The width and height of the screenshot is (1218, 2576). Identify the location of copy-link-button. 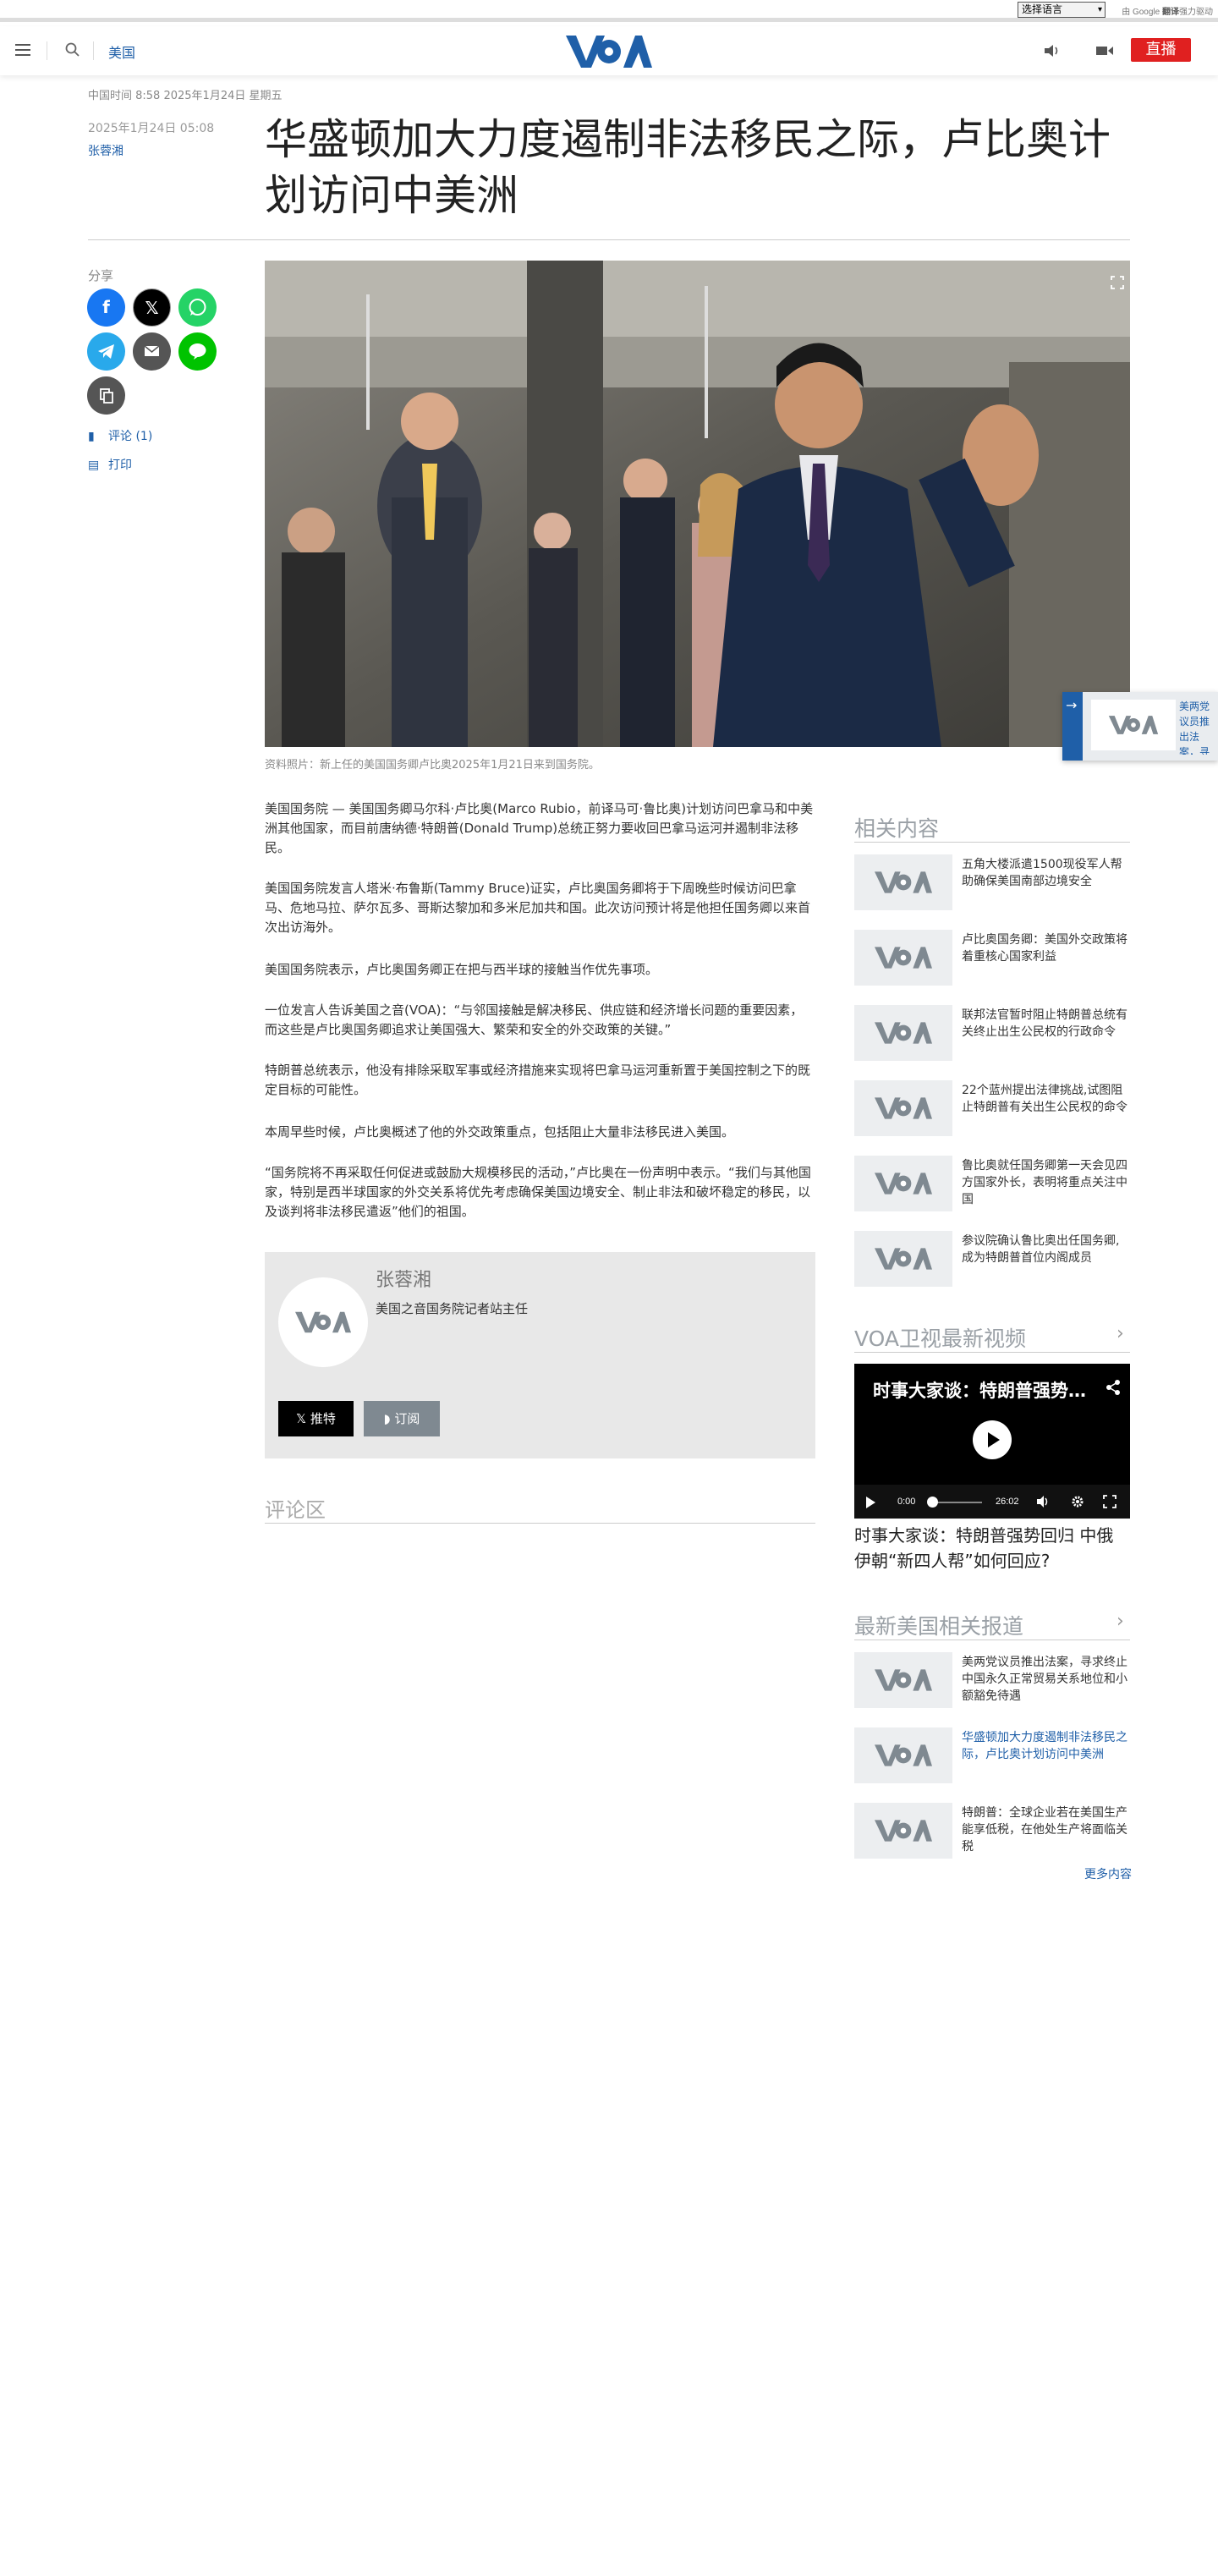
(106, 396).